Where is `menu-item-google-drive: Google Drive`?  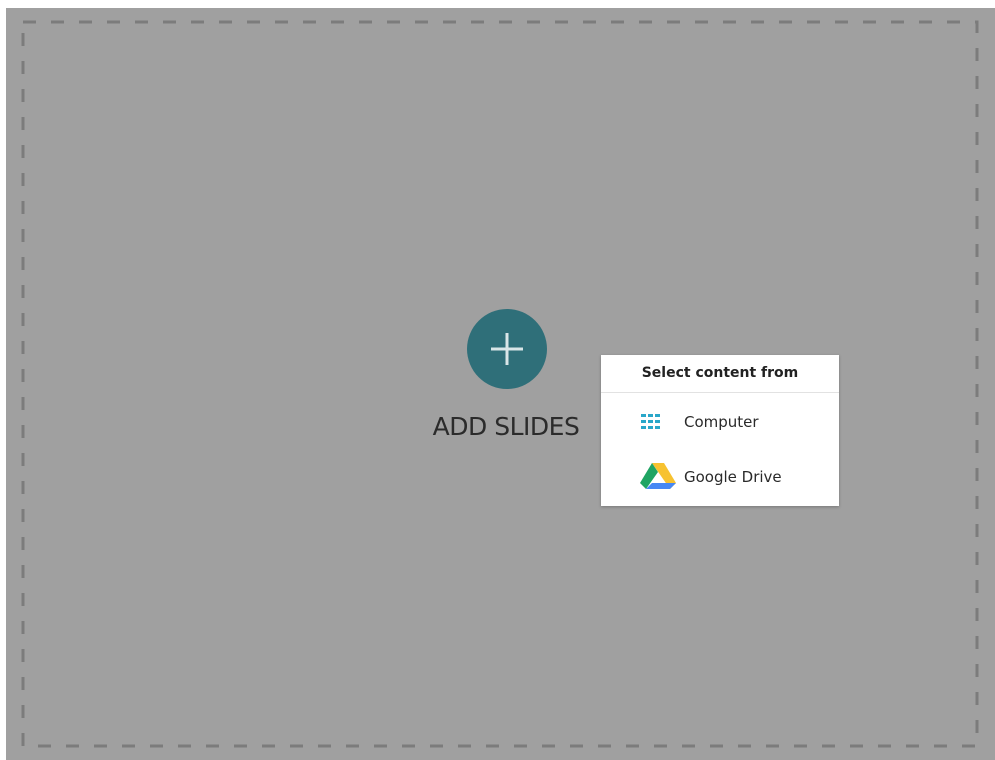
menu-item-google-drive: Google Drive is located at coordinates (720, 477).